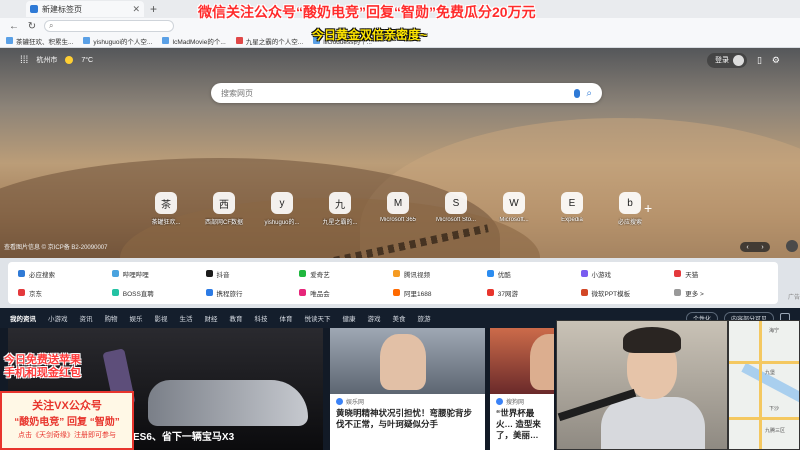 This screenshot has height=450, width=800. I want to click on hero-right-controls: 登录 ▯ ⚙, so click(743, 60).